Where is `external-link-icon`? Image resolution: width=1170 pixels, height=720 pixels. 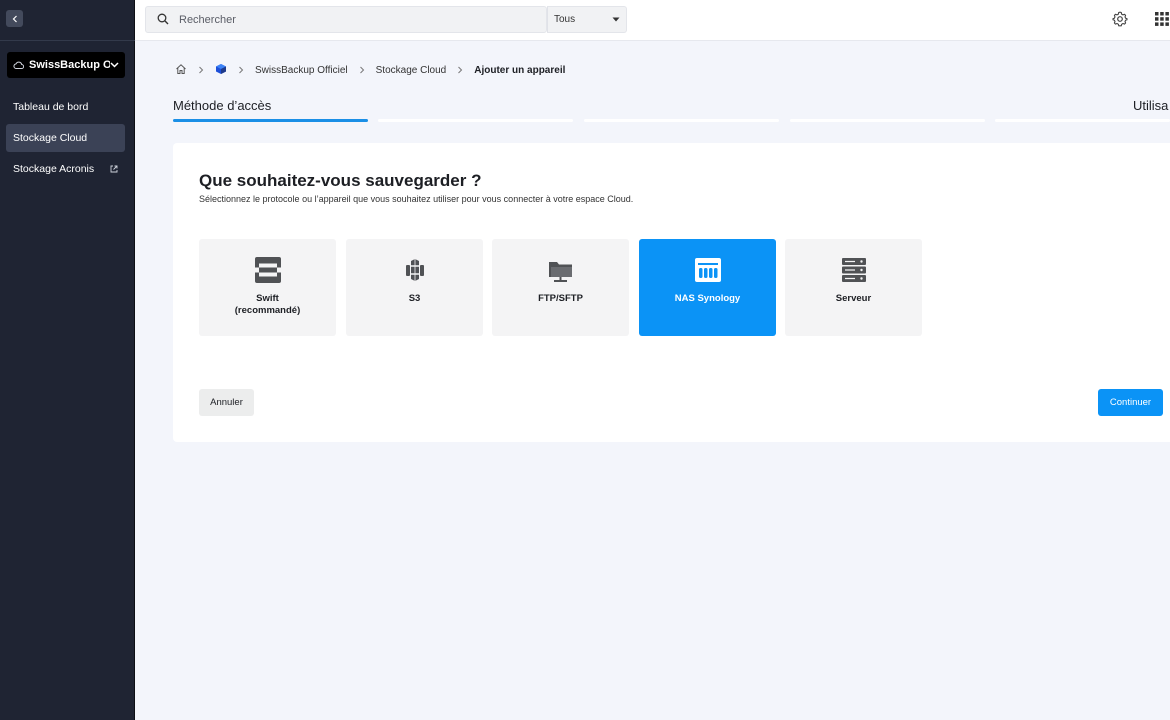 external-link-icon is located at coordinates (114, 169).